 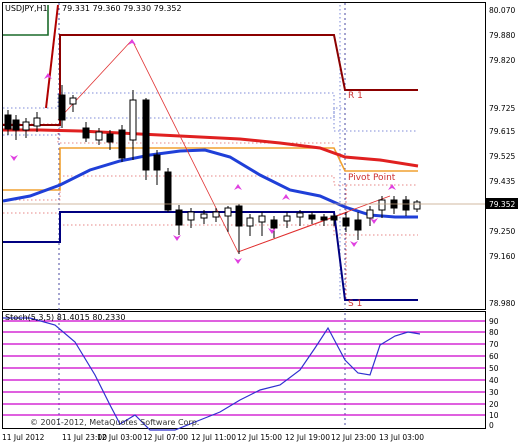 I want to click on ohlc-label: 79.331 79.360 79.330 79.352, so click(x=122, y=8).